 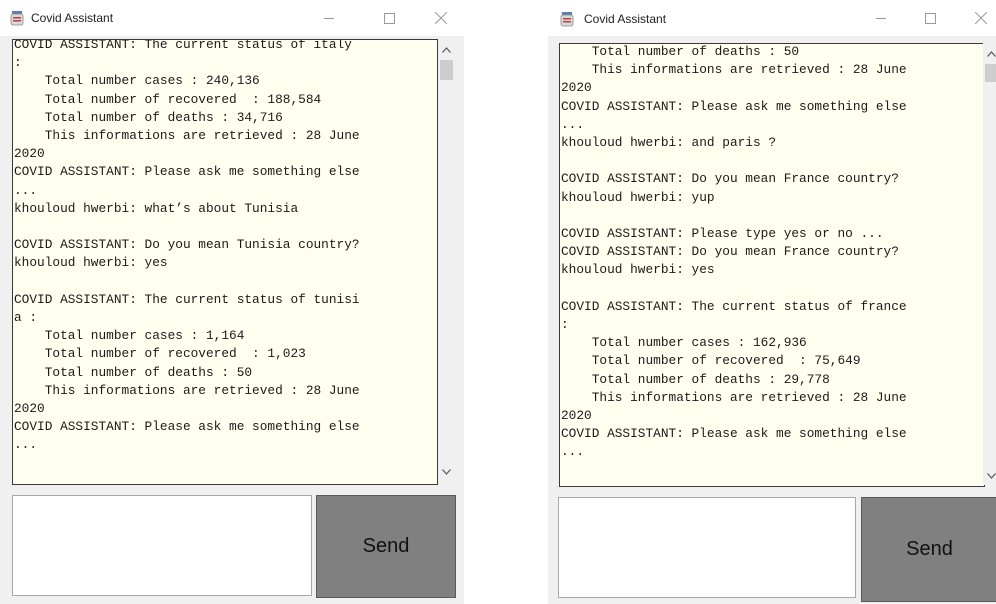 What do you see at coordinates (669, 143) in the screenshot?
I see `chat-line: khouloud hwerbi: and paris ?` at bounding box center [669, 143].